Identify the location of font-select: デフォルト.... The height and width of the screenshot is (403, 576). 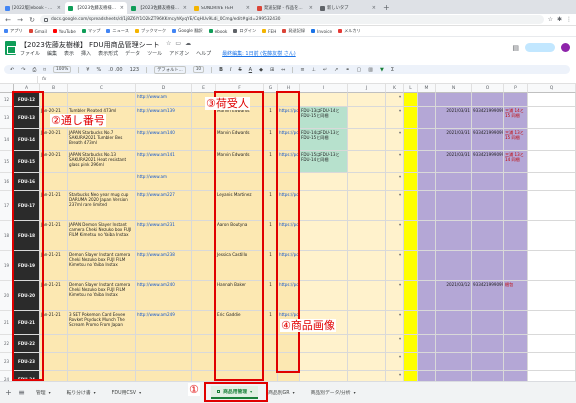
(170, 69).